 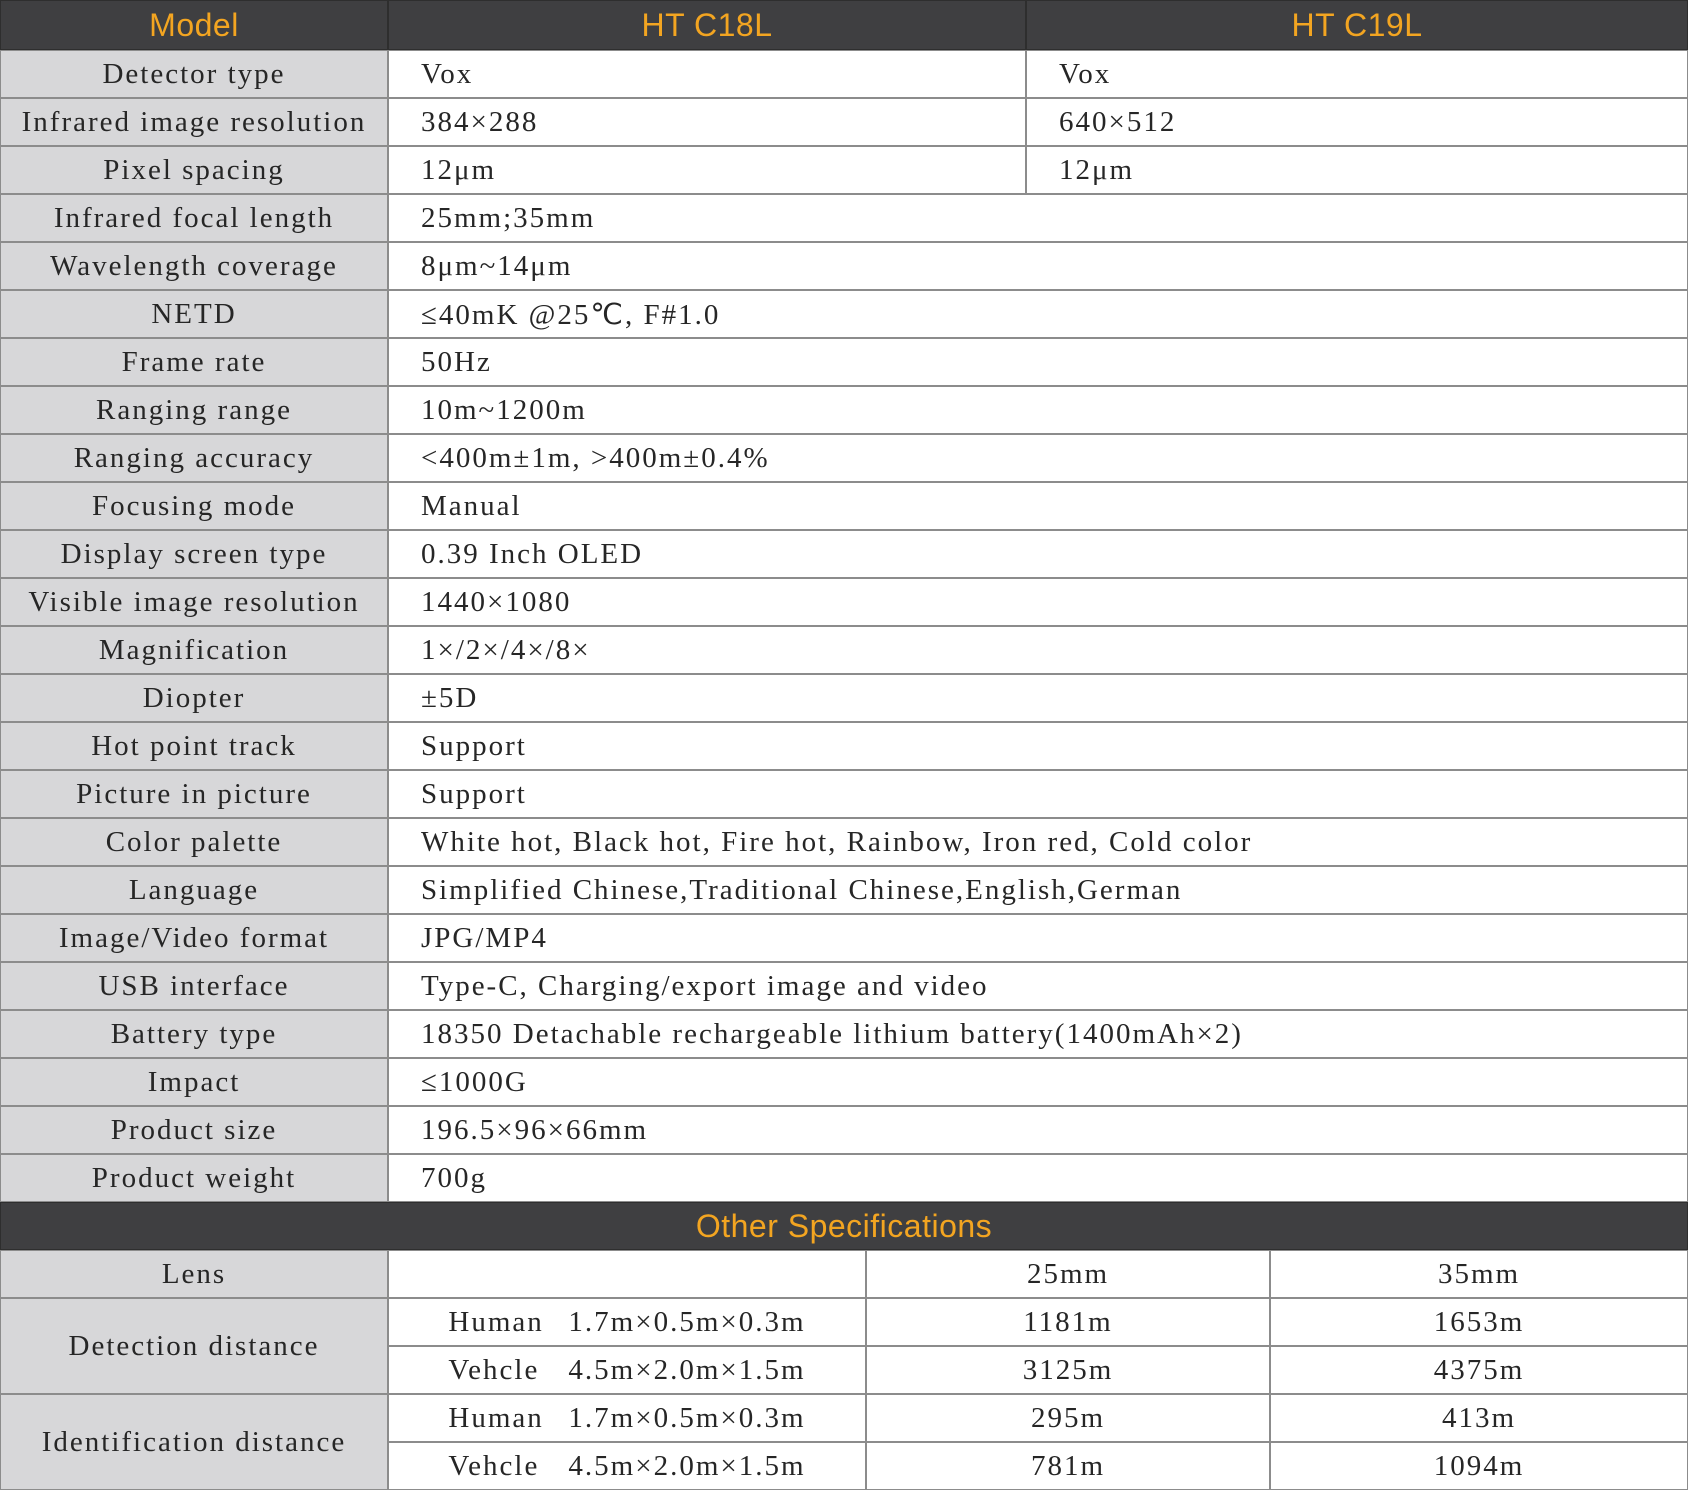 I want to click on spec-value: 8μm~14μm, so click(x=1038, y=266).